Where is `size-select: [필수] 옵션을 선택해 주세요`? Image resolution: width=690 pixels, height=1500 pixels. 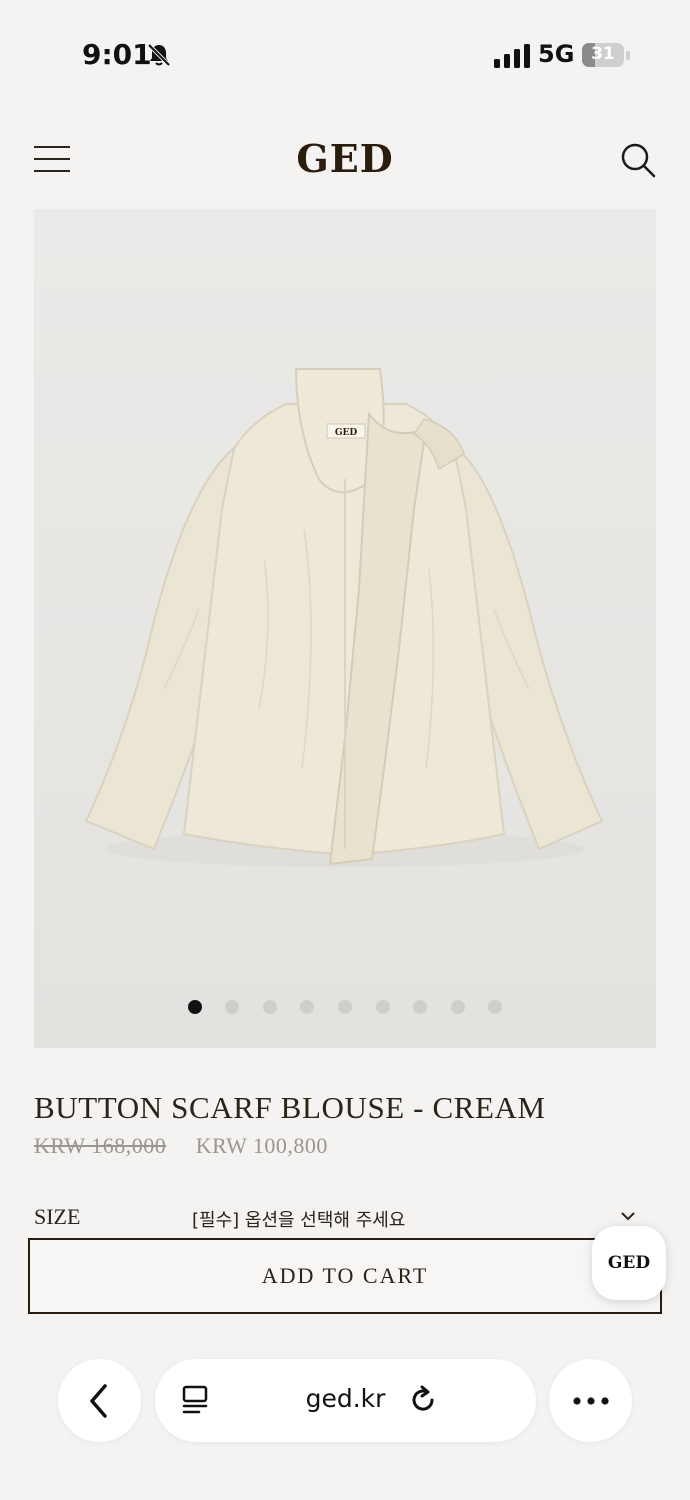 size-select: [필수] 옵션을 선택해 주세요 is located at coordinates (298, 1219).